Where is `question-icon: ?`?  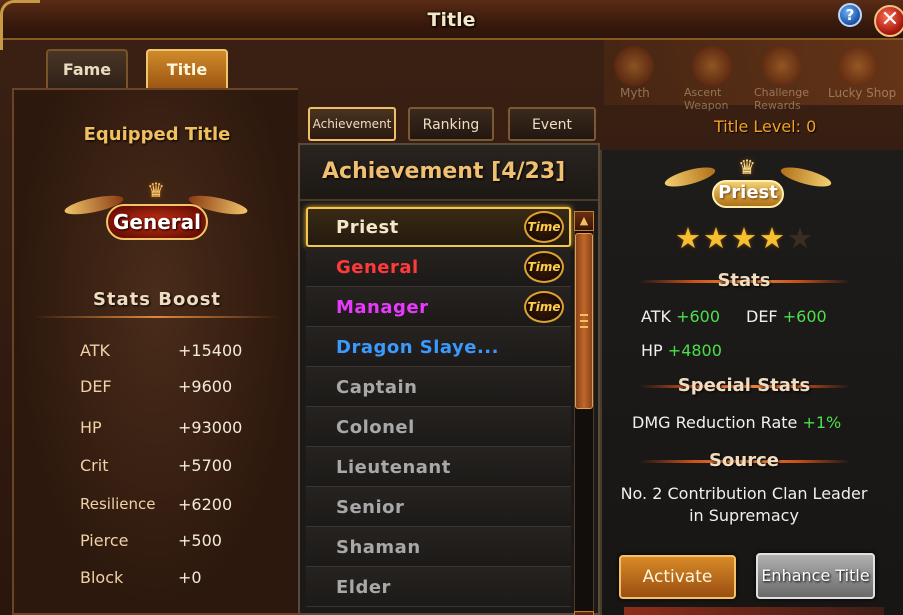
question-icon: ? is located at coordinates (850, 15).